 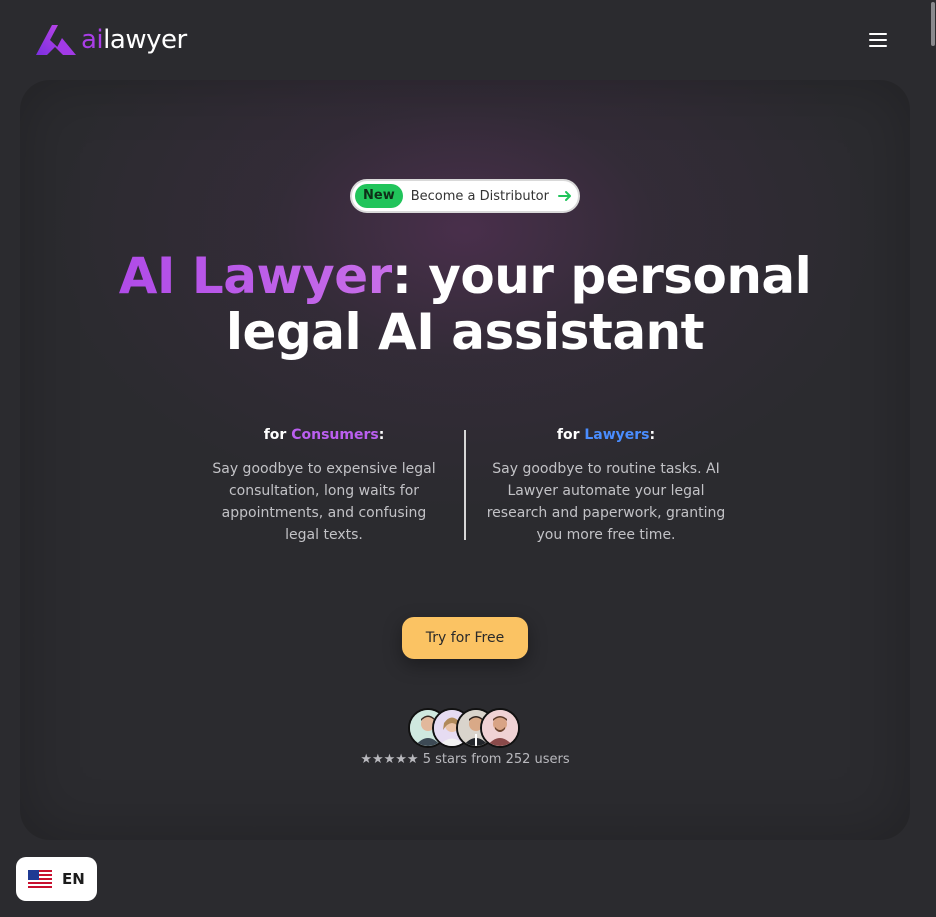 What do you see at coordinates (379, 196) in the screenshot?
I see `new-badge: New` at bounding box center [379, 196].